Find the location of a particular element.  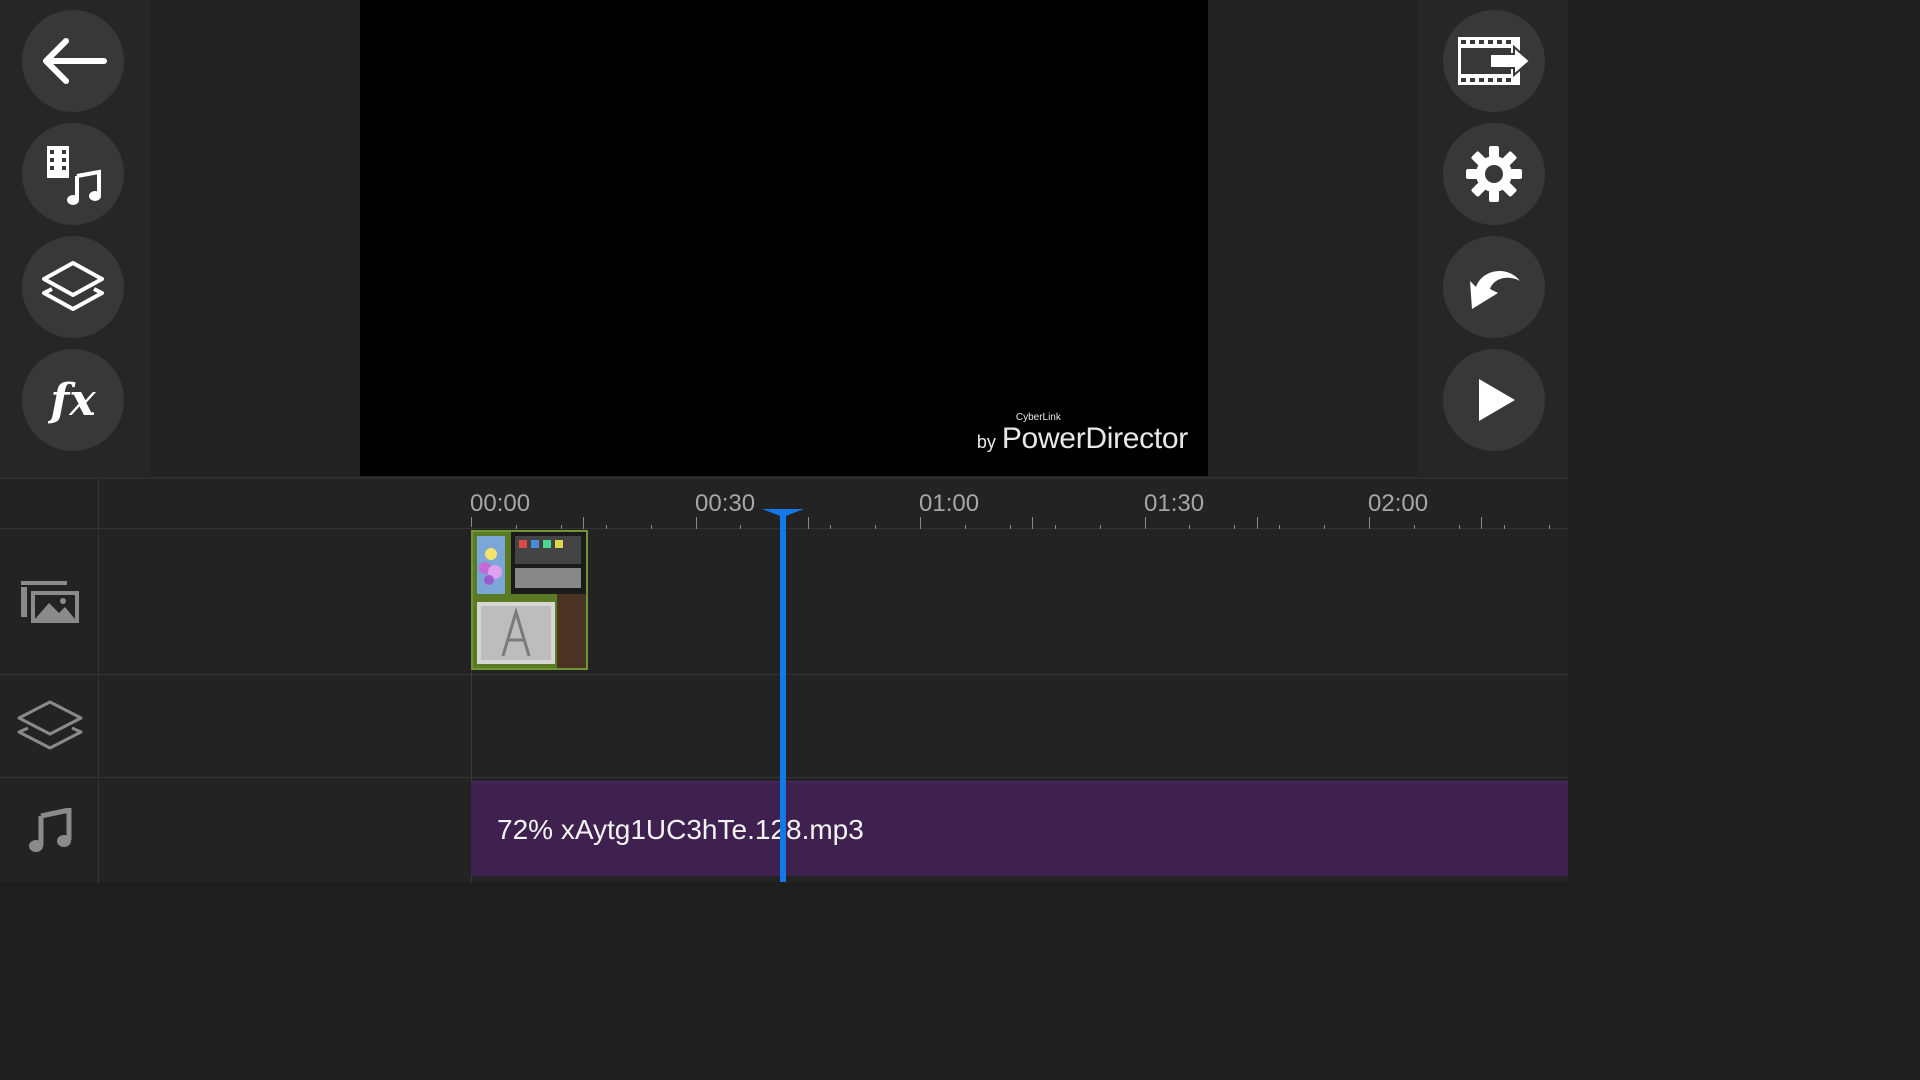

tick-label-0000: 00:00 is located at coordinates (500, 503).